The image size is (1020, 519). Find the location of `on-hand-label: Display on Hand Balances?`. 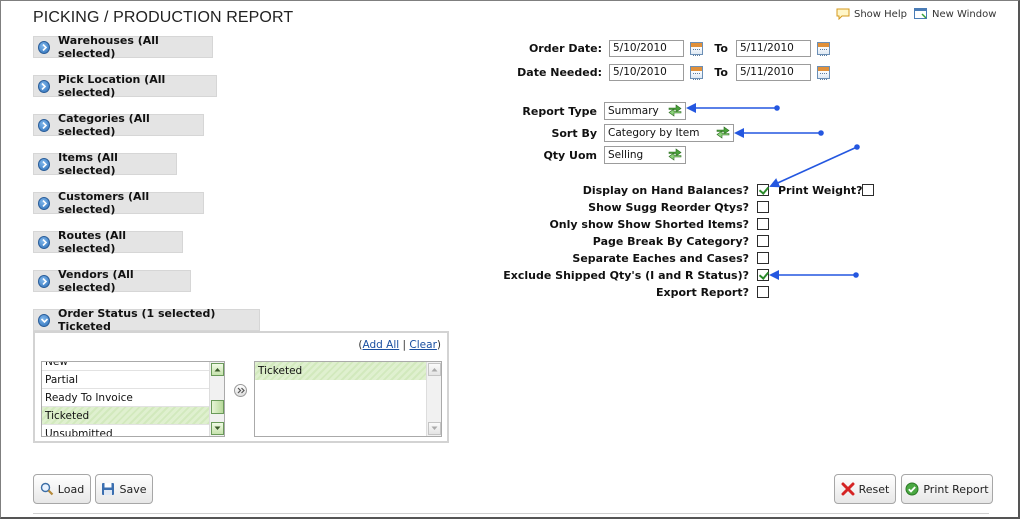

on-hand-label: Display on Hand Balances? is located at coordinates (665, 190).